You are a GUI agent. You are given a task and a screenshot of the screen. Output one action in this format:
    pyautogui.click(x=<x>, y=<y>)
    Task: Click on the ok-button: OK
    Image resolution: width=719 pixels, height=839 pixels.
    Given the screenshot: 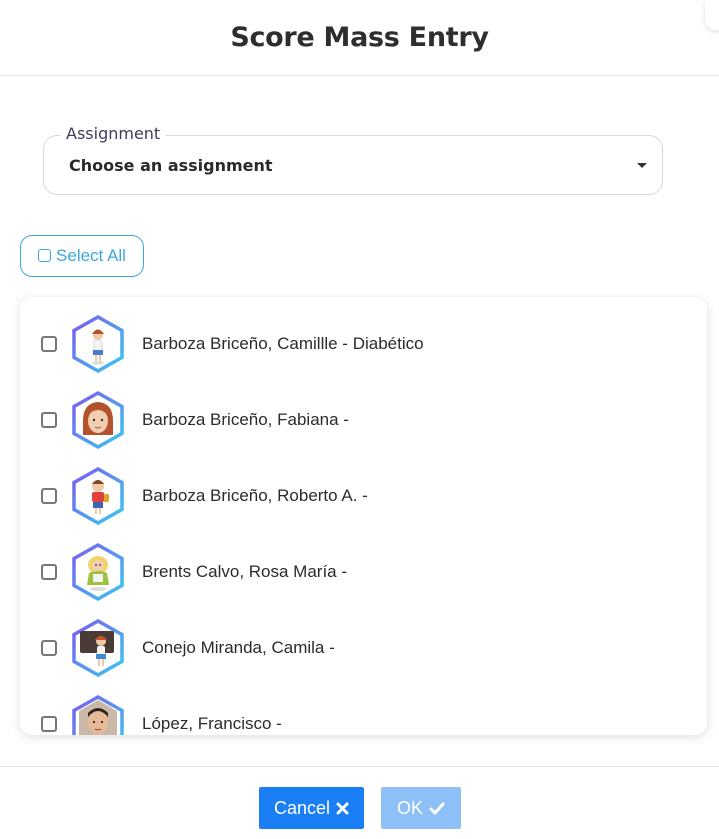 What is the action you would take?
    pyautogui.click(x=421, y=808)
    